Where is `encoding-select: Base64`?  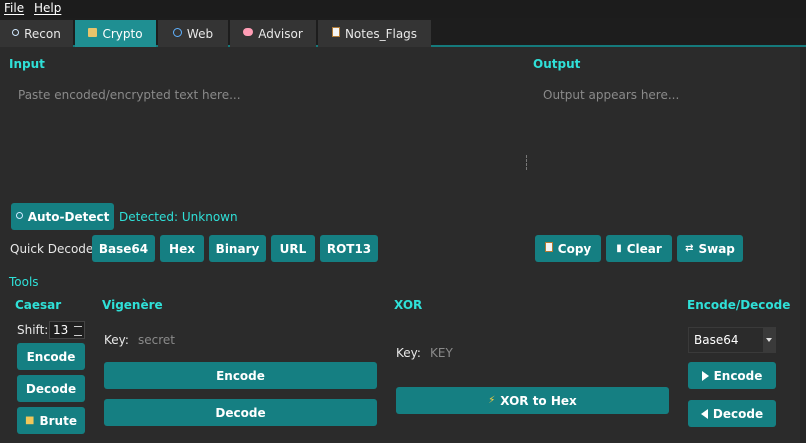
encoding-select: Base64 is located at coordinates (732, 340).